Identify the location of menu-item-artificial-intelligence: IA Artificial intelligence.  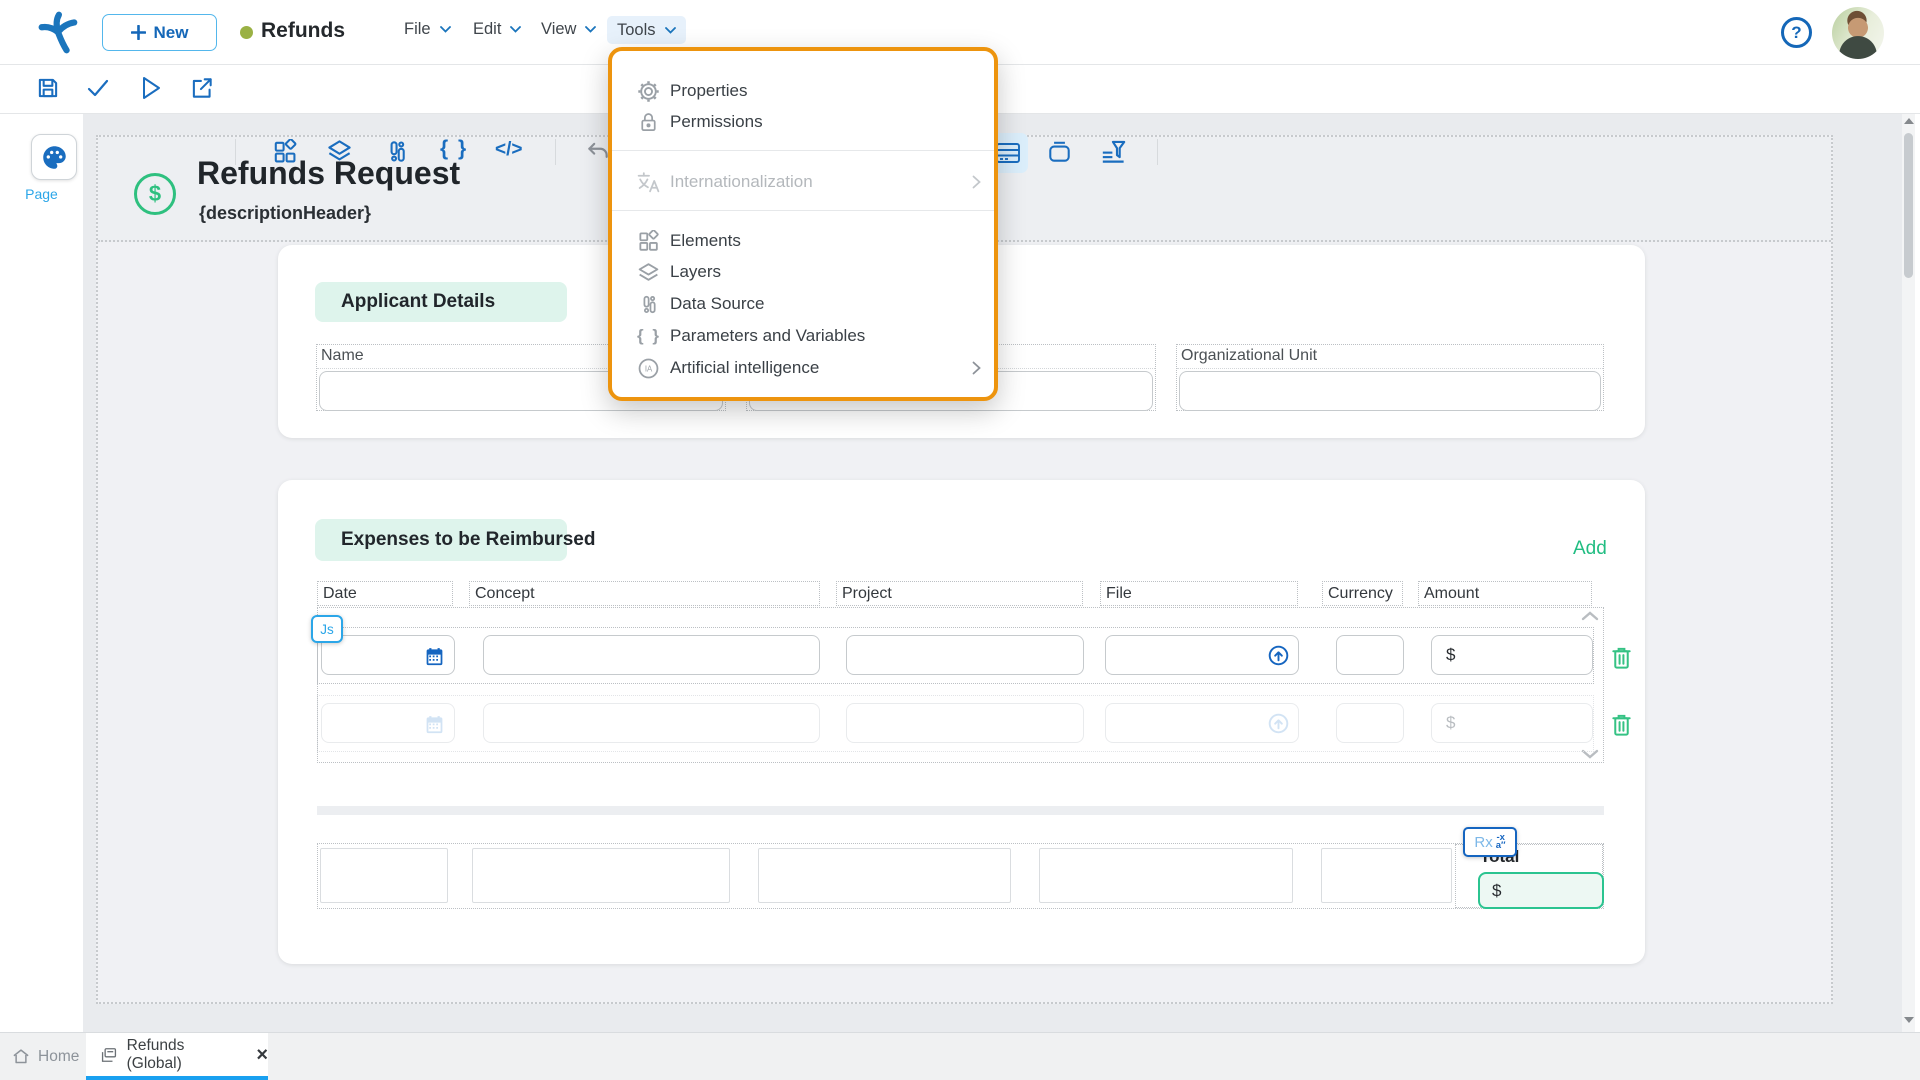
(803, 368).